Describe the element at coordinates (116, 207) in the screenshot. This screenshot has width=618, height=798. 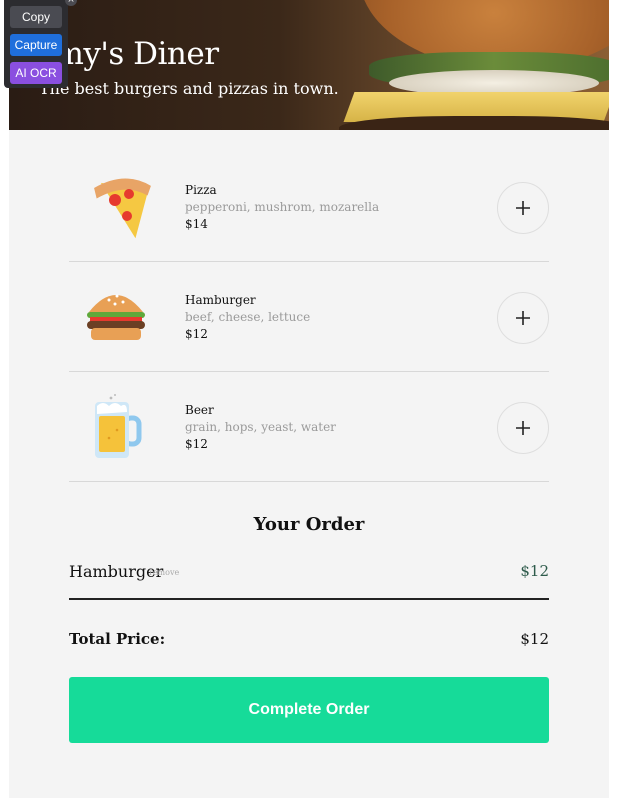
I see `pizza-icon` at that location.